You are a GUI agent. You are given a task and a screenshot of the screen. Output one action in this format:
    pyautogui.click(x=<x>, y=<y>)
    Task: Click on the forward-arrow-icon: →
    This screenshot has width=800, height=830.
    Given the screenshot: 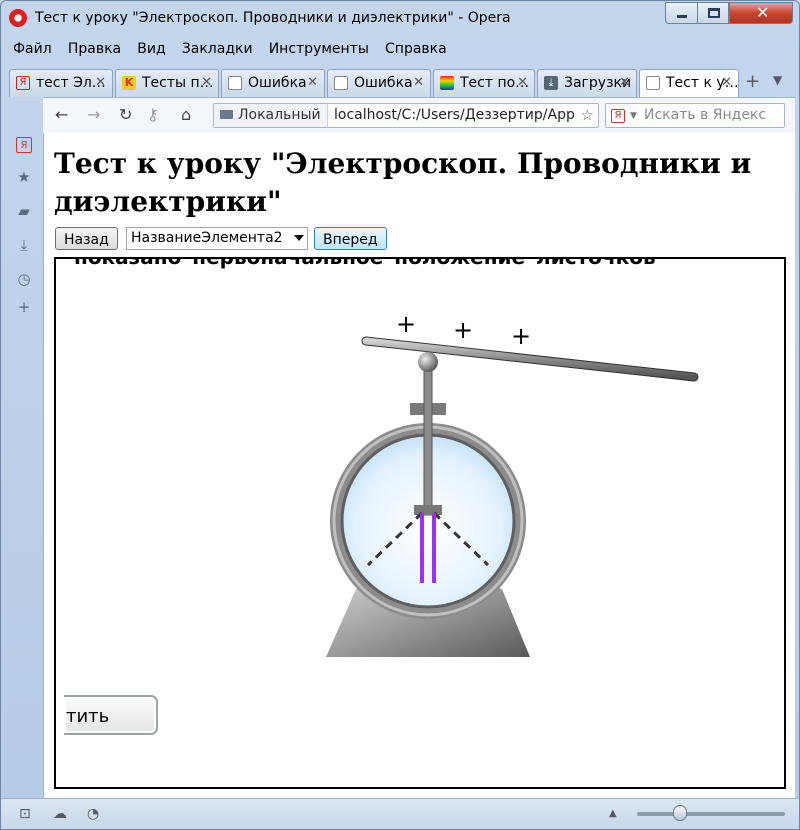 What is the action you would take?
    pyautogui.click(x=93, y=114)
    